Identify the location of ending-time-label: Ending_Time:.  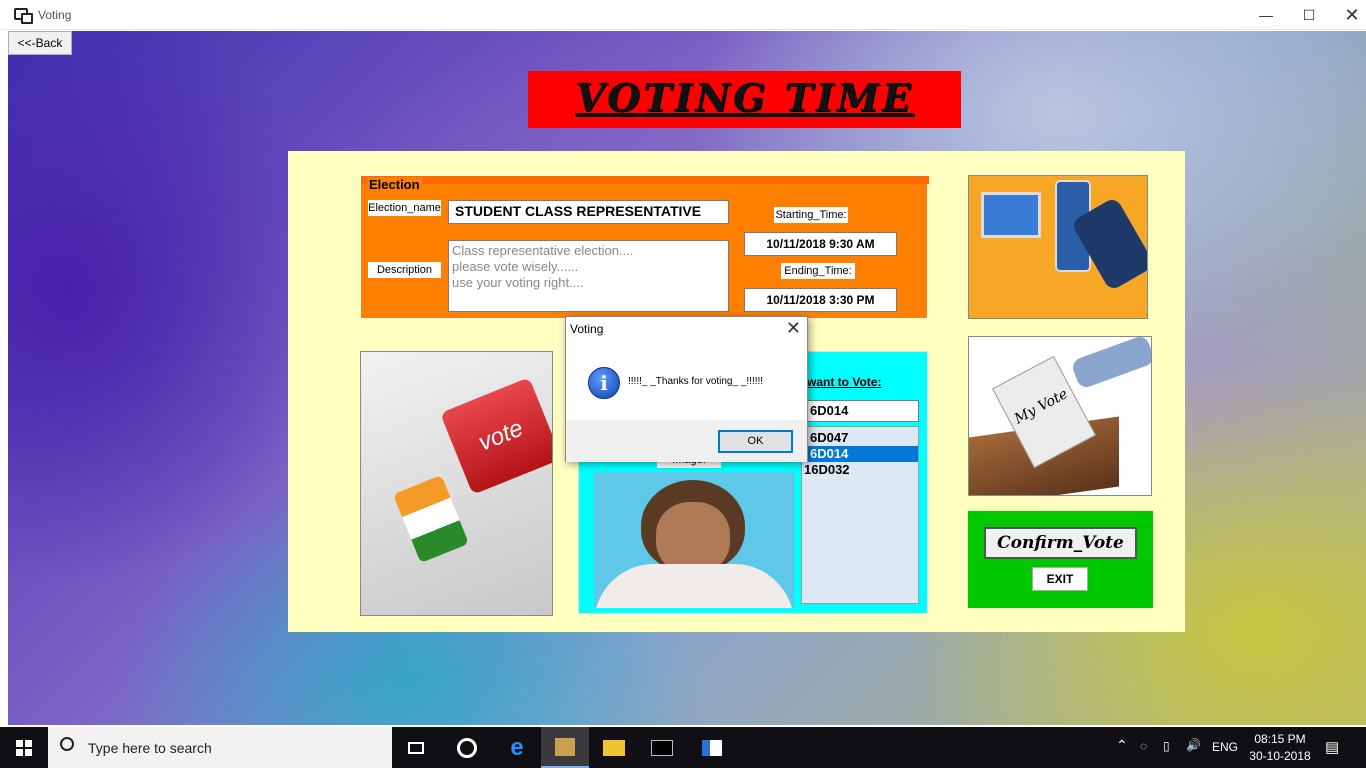
(818, 271).